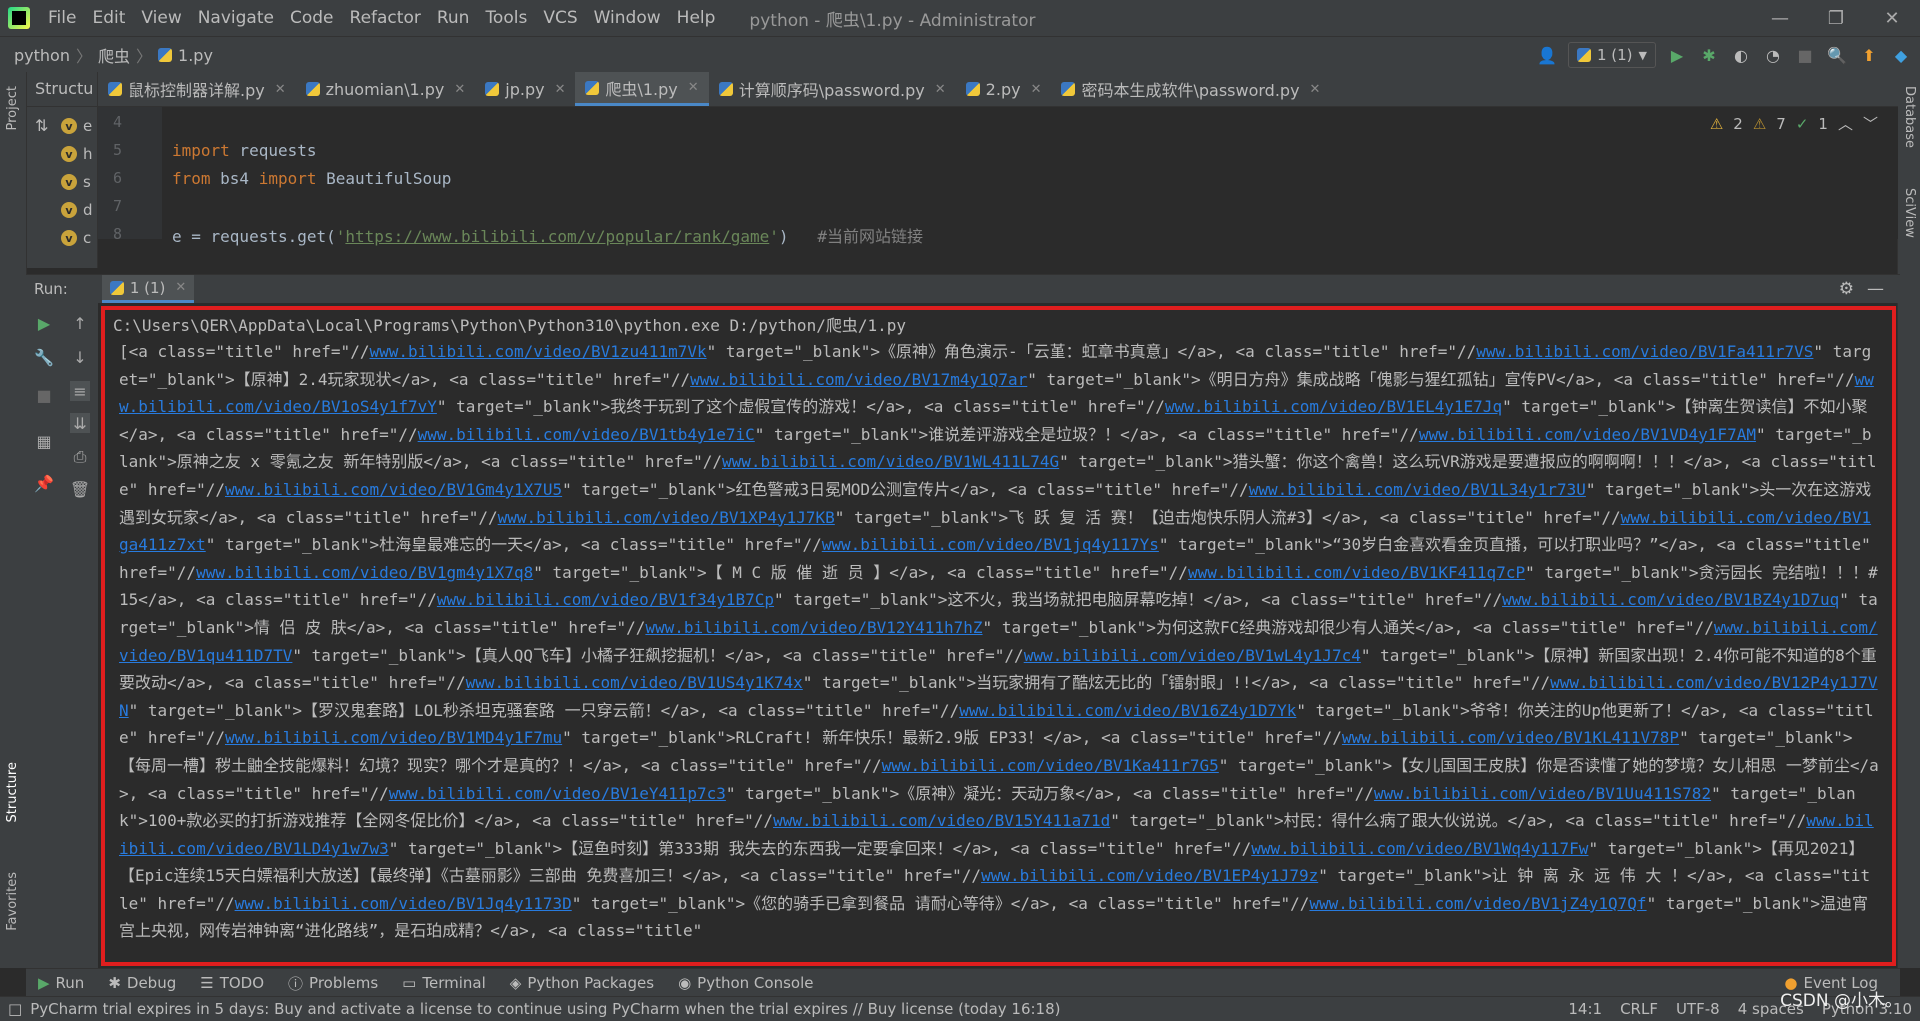  Describe the element at coordinates (195, 55) in the screenshot. I see `breadcrumb-file: 1.py` at that location.